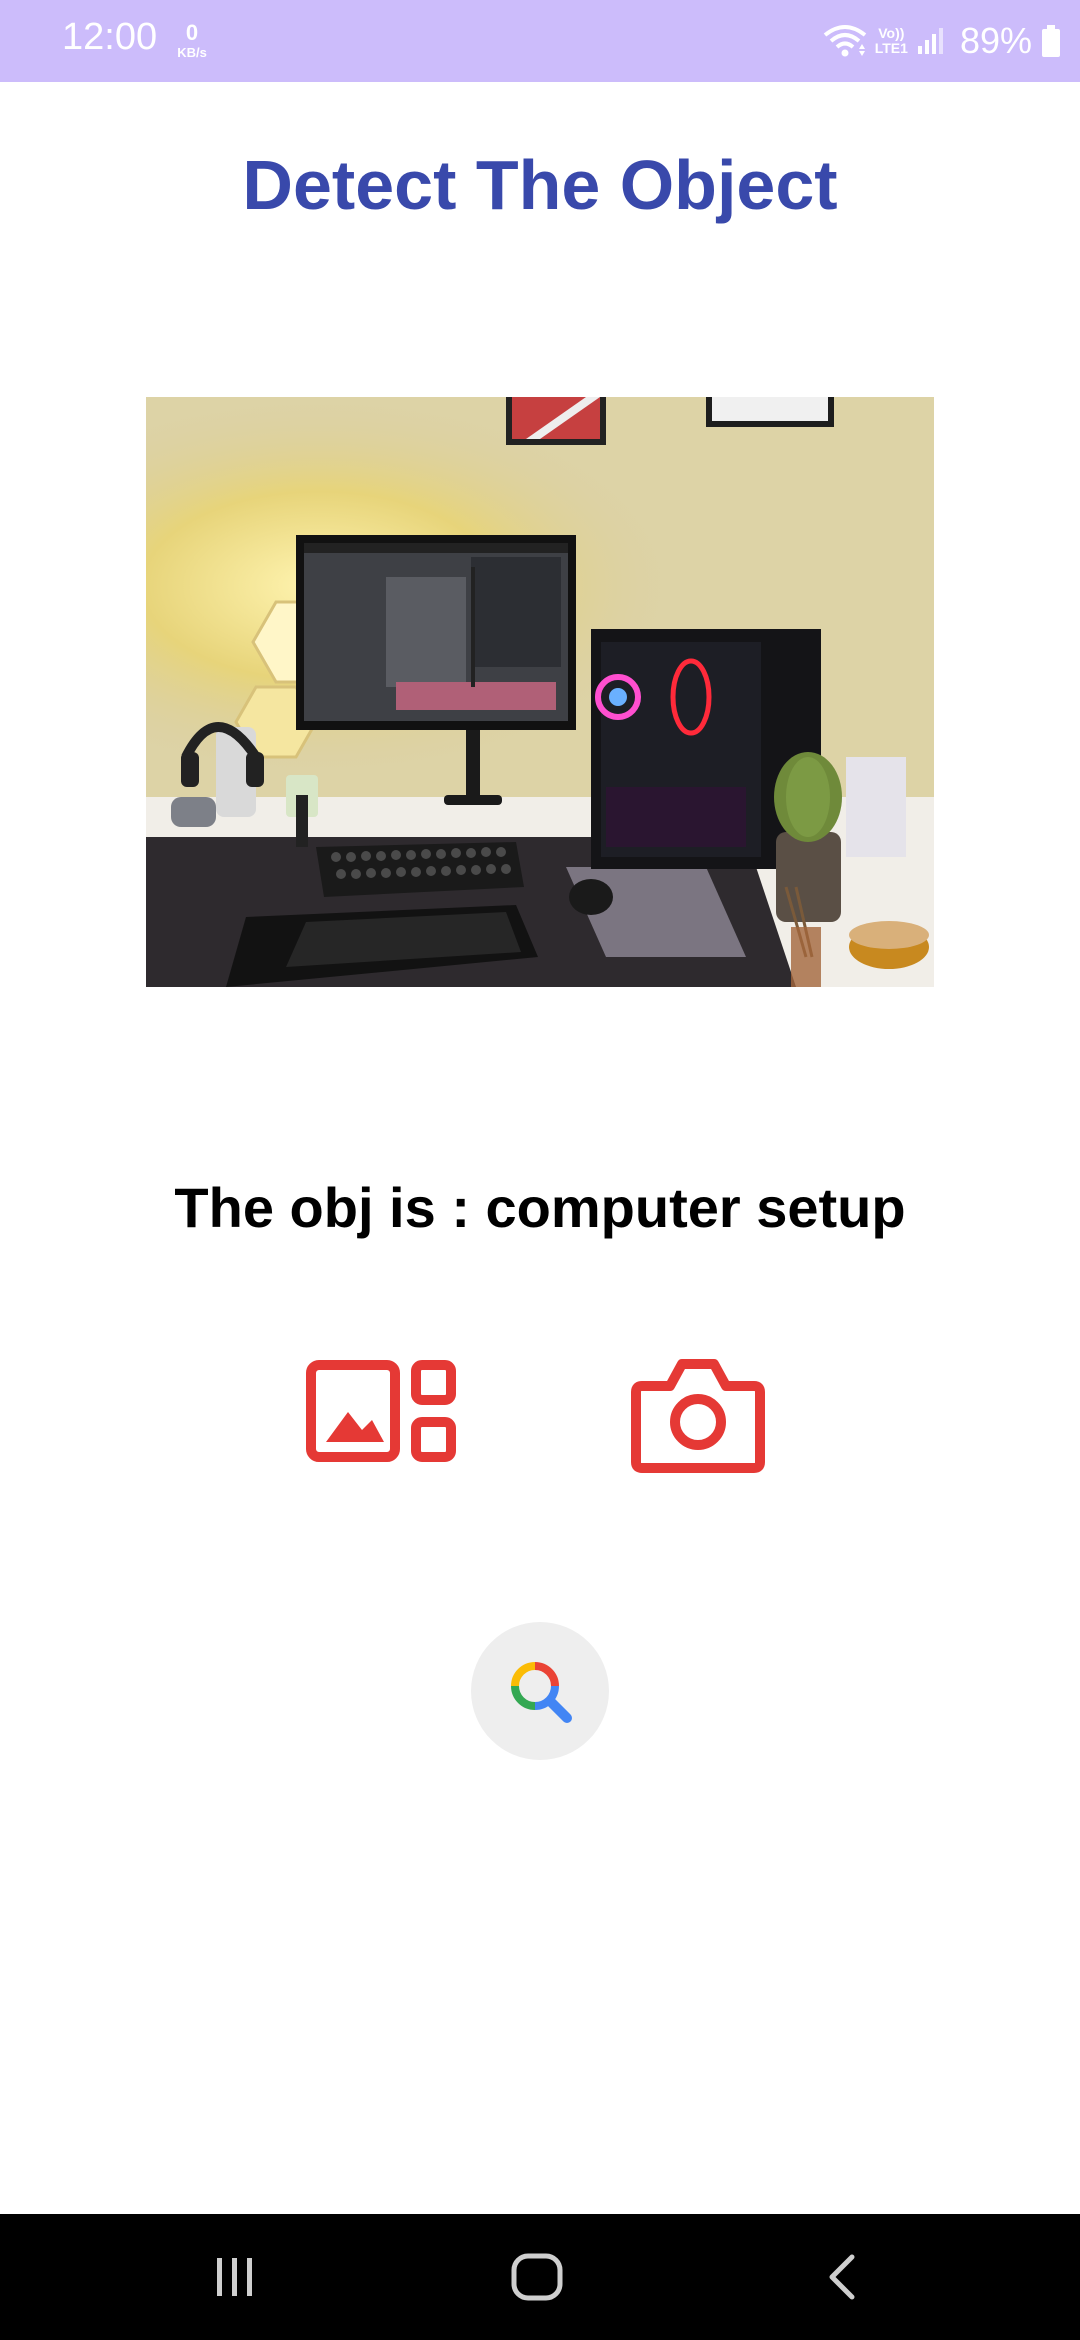  I want to click on home-icon, so click(537, 2277).